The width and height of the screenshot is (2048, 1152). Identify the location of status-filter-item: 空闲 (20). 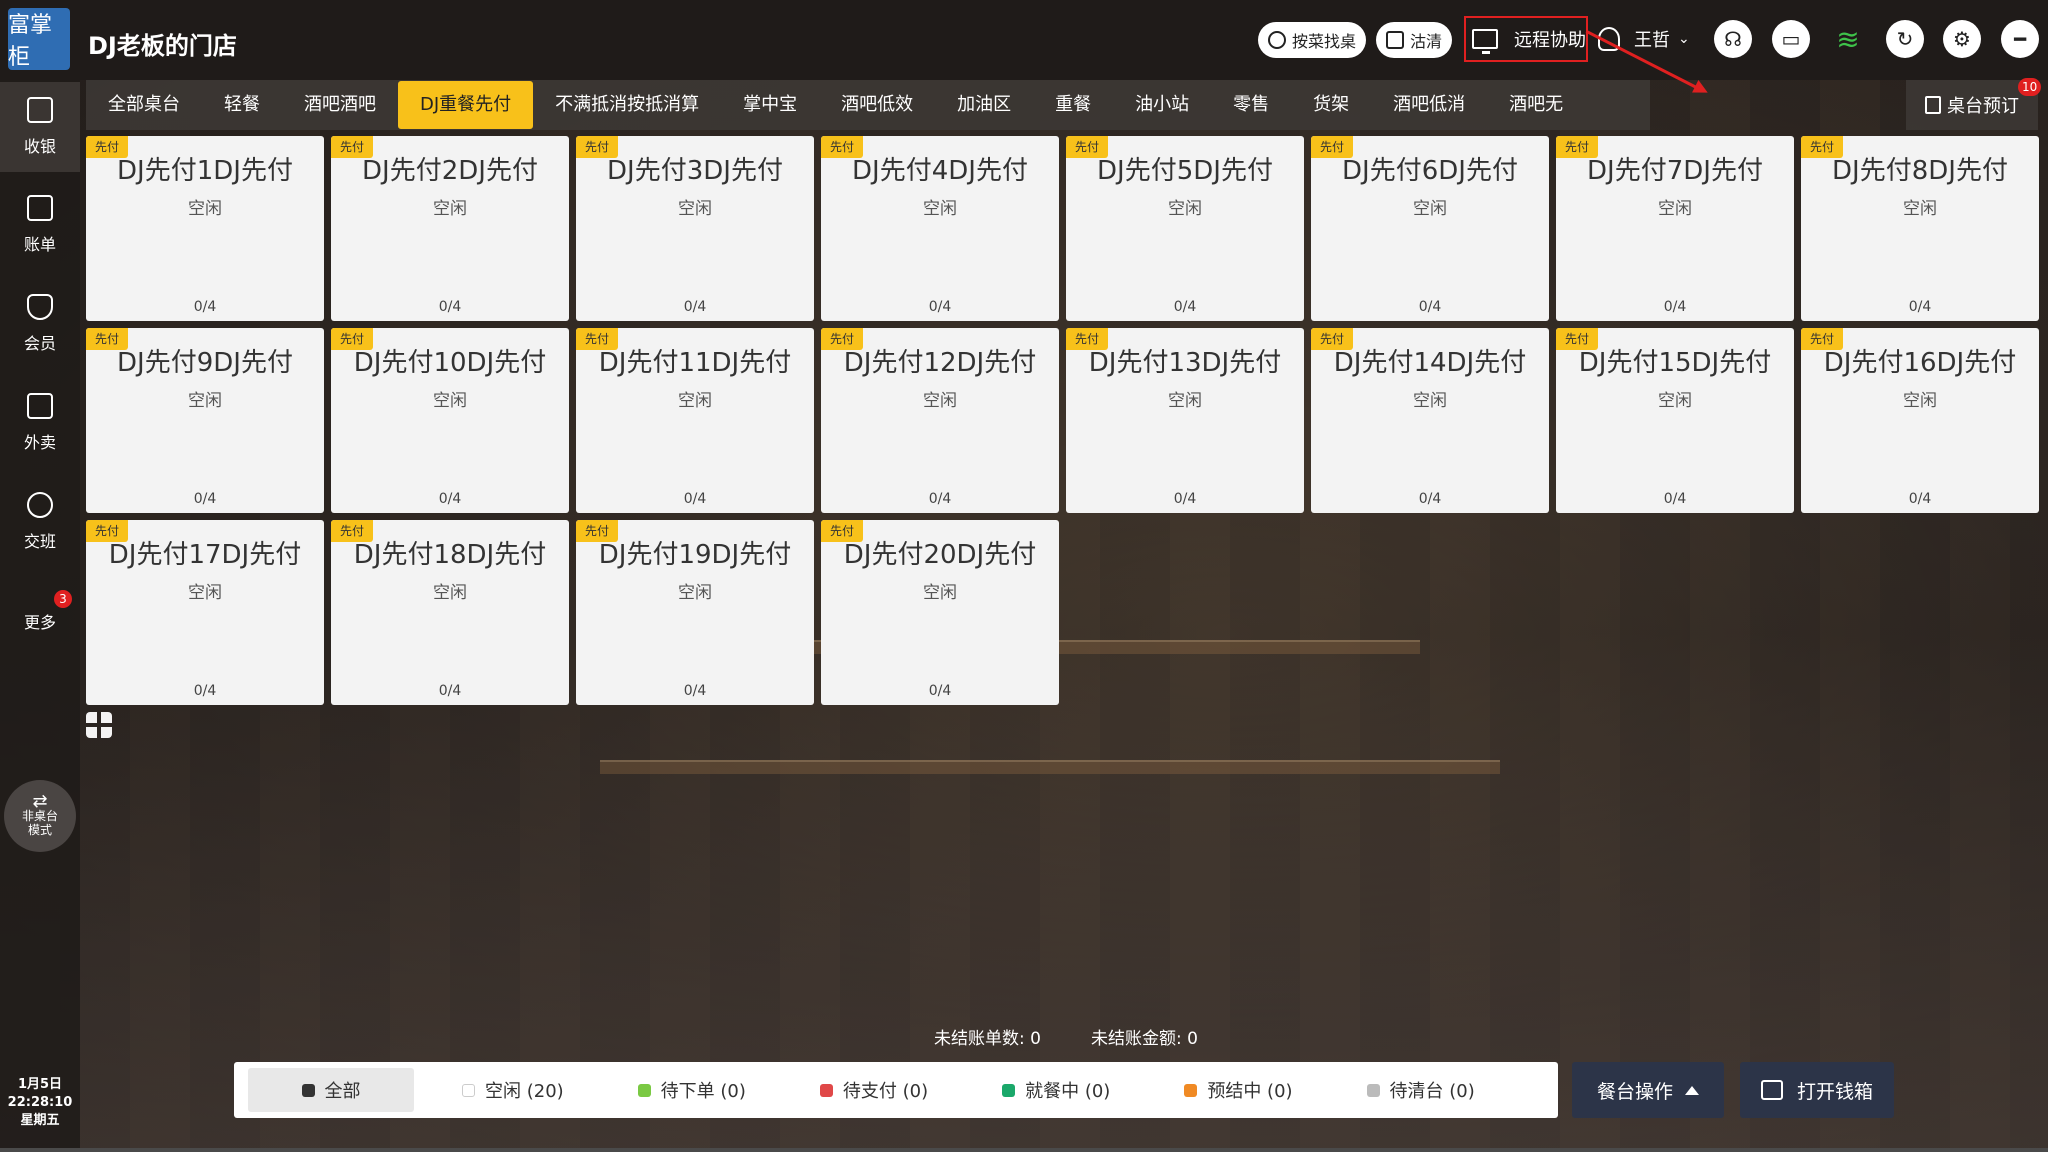
(513, 1090).